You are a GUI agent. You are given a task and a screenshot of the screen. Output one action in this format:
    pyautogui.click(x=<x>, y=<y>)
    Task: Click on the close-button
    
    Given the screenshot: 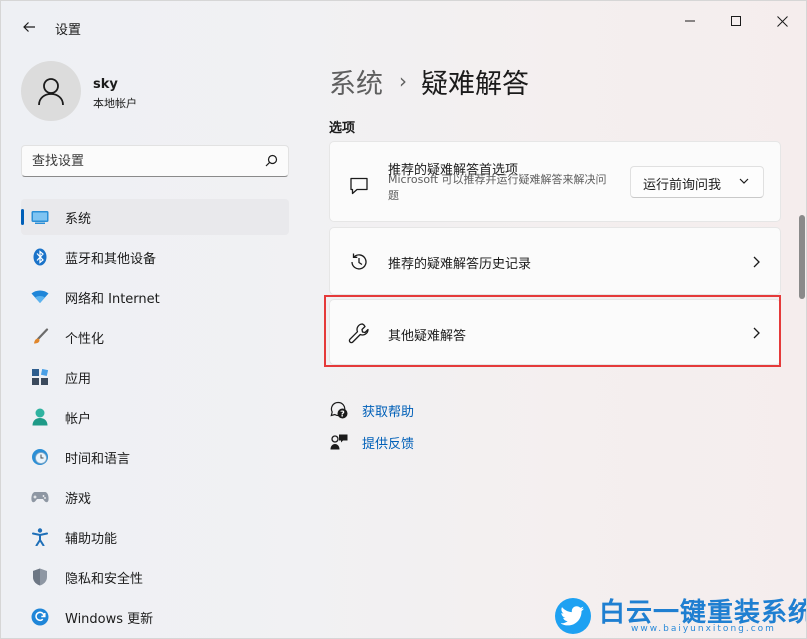 What is the action you would take?
    pyautogui.click(x=782, y=21)
    